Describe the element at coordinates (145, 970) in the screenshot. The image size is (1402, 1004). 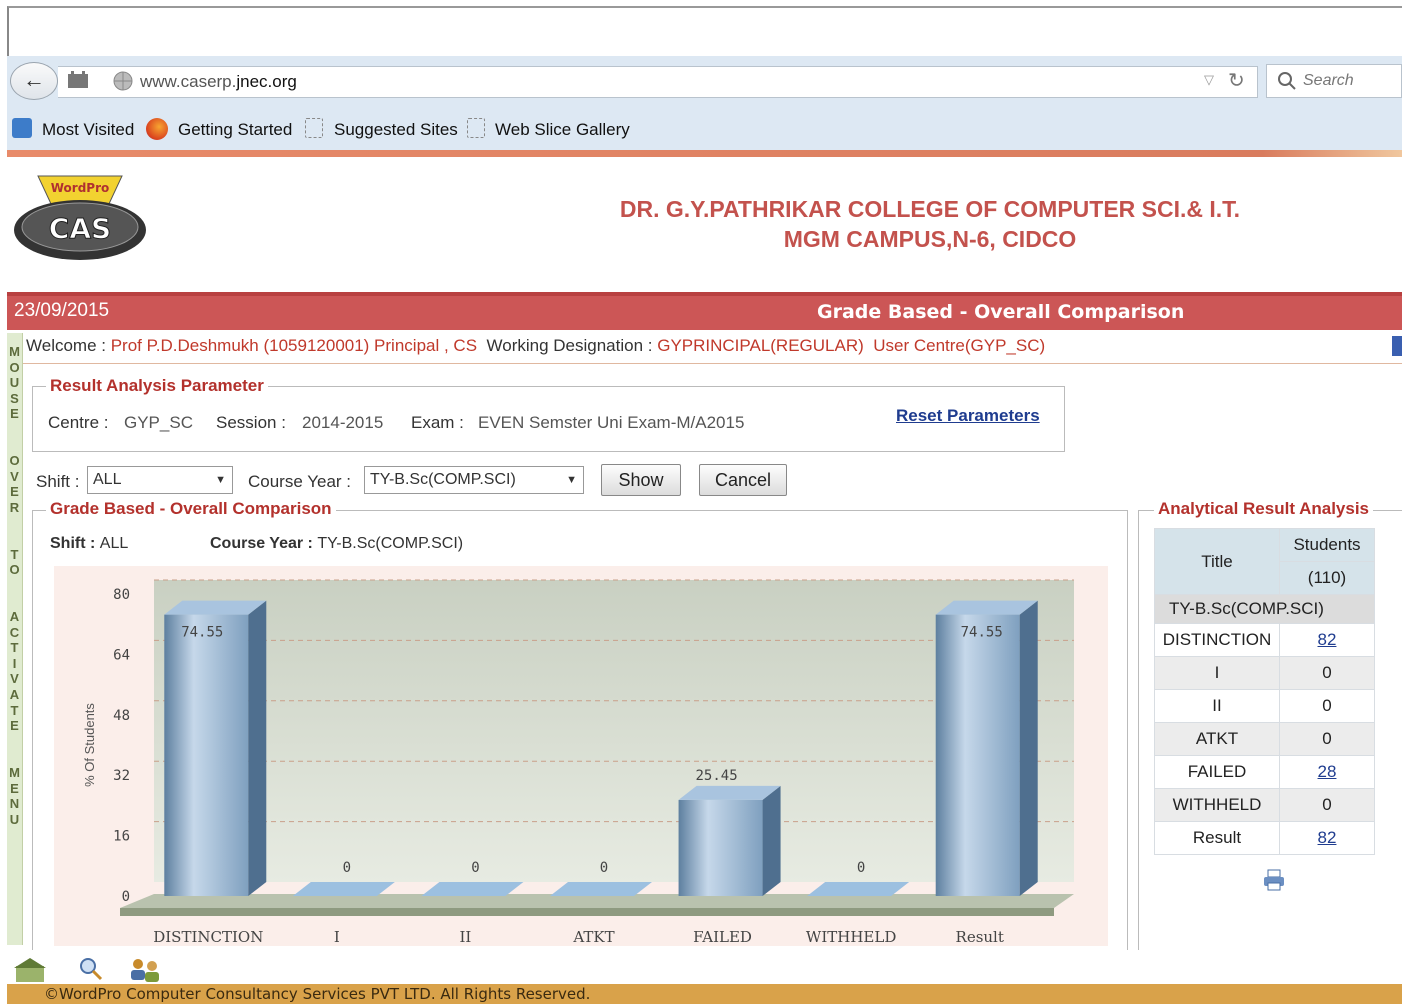
I see `users-icon` at that location.